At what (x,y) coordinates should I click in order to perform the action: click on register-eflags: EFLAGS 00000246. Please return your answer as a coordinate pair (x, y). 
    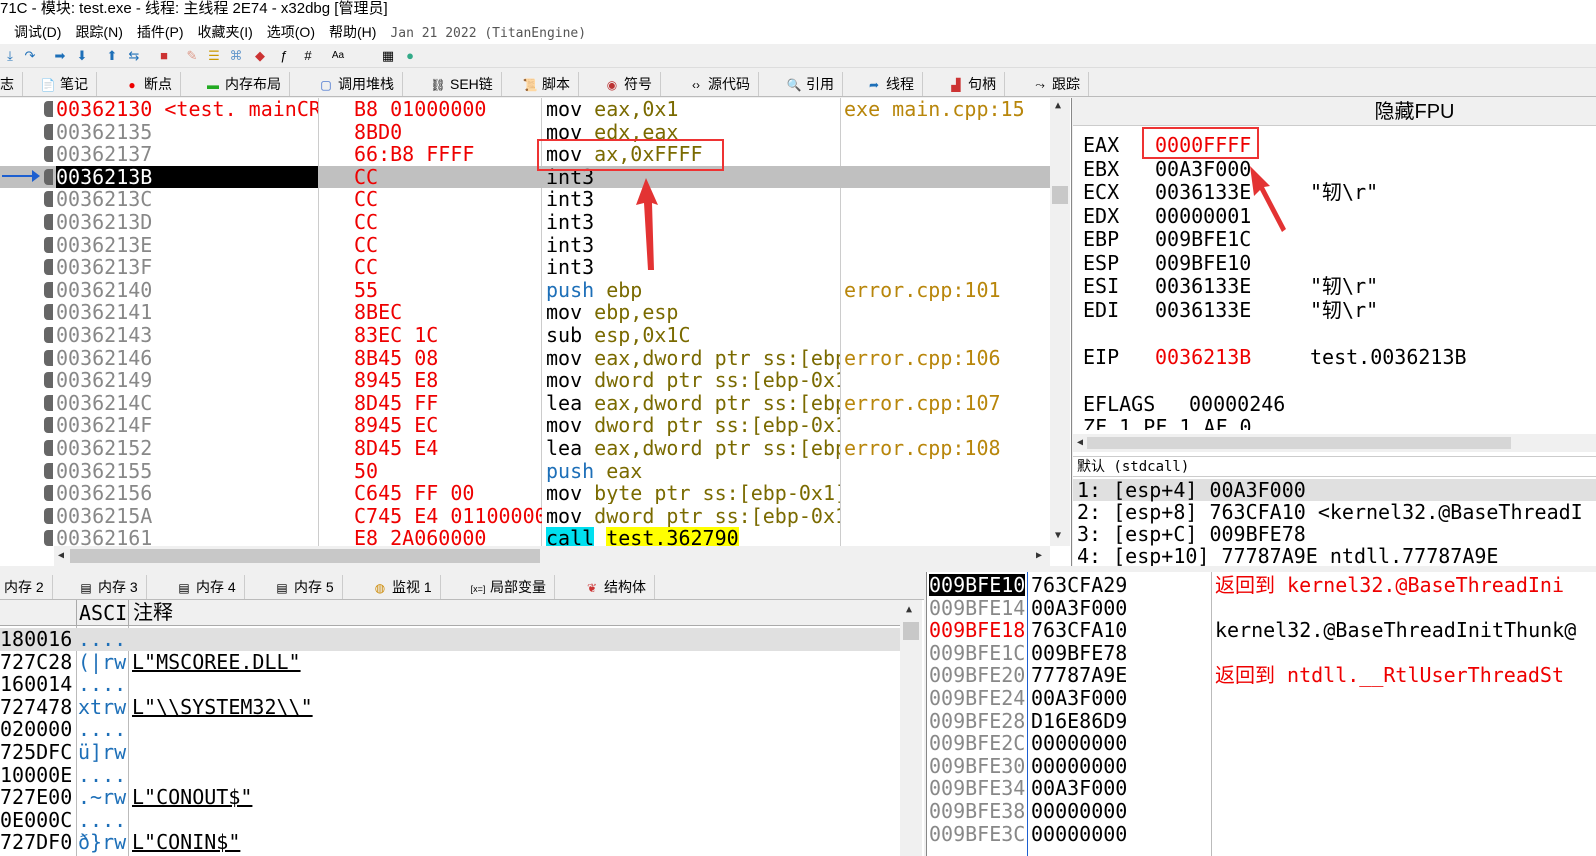
    Looking at the image, I should click on (1184, 404).